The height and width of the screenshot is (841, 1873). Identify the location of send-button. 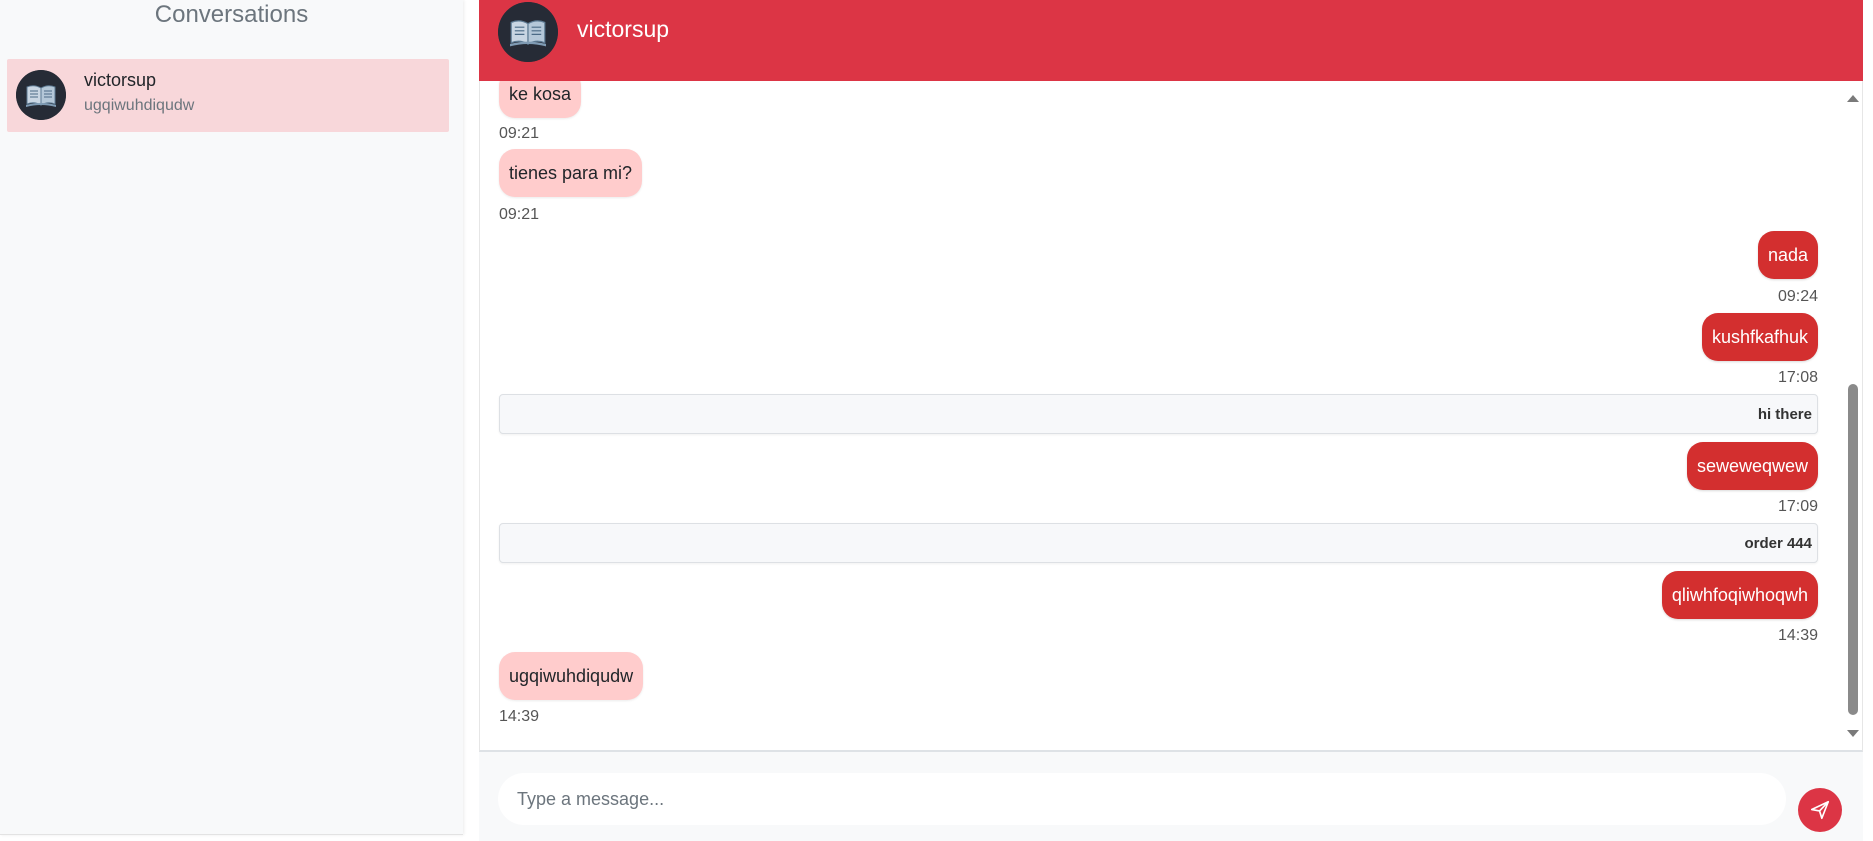
(1820, 810).